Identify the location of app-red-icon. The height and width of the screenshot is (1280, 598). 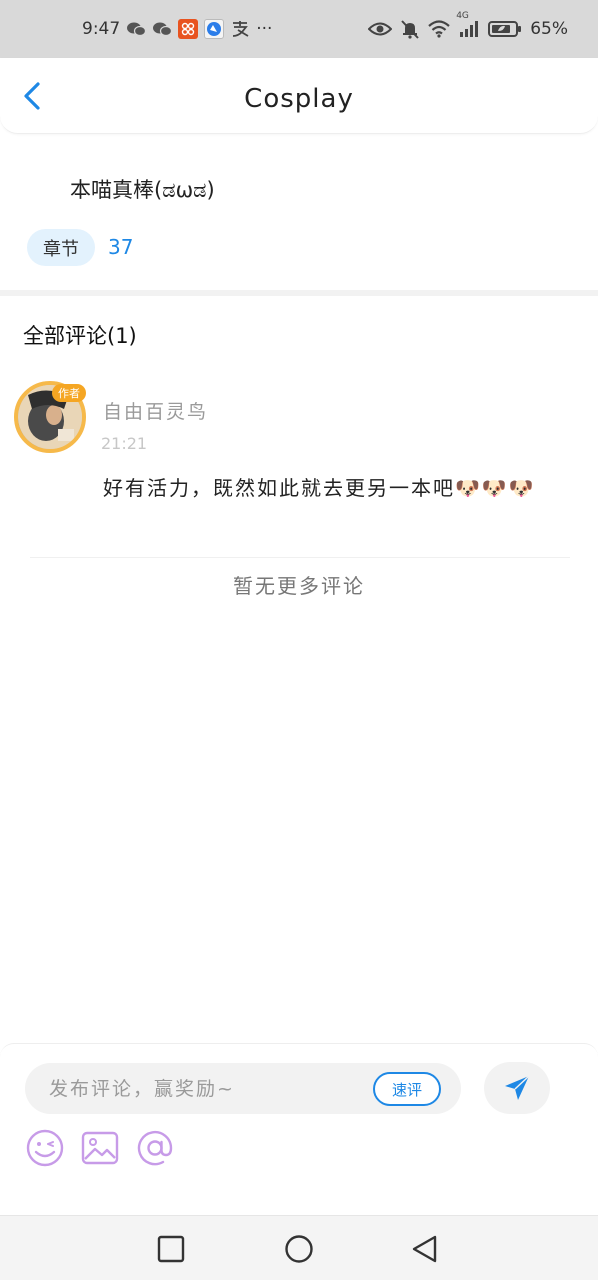
(188, 29).